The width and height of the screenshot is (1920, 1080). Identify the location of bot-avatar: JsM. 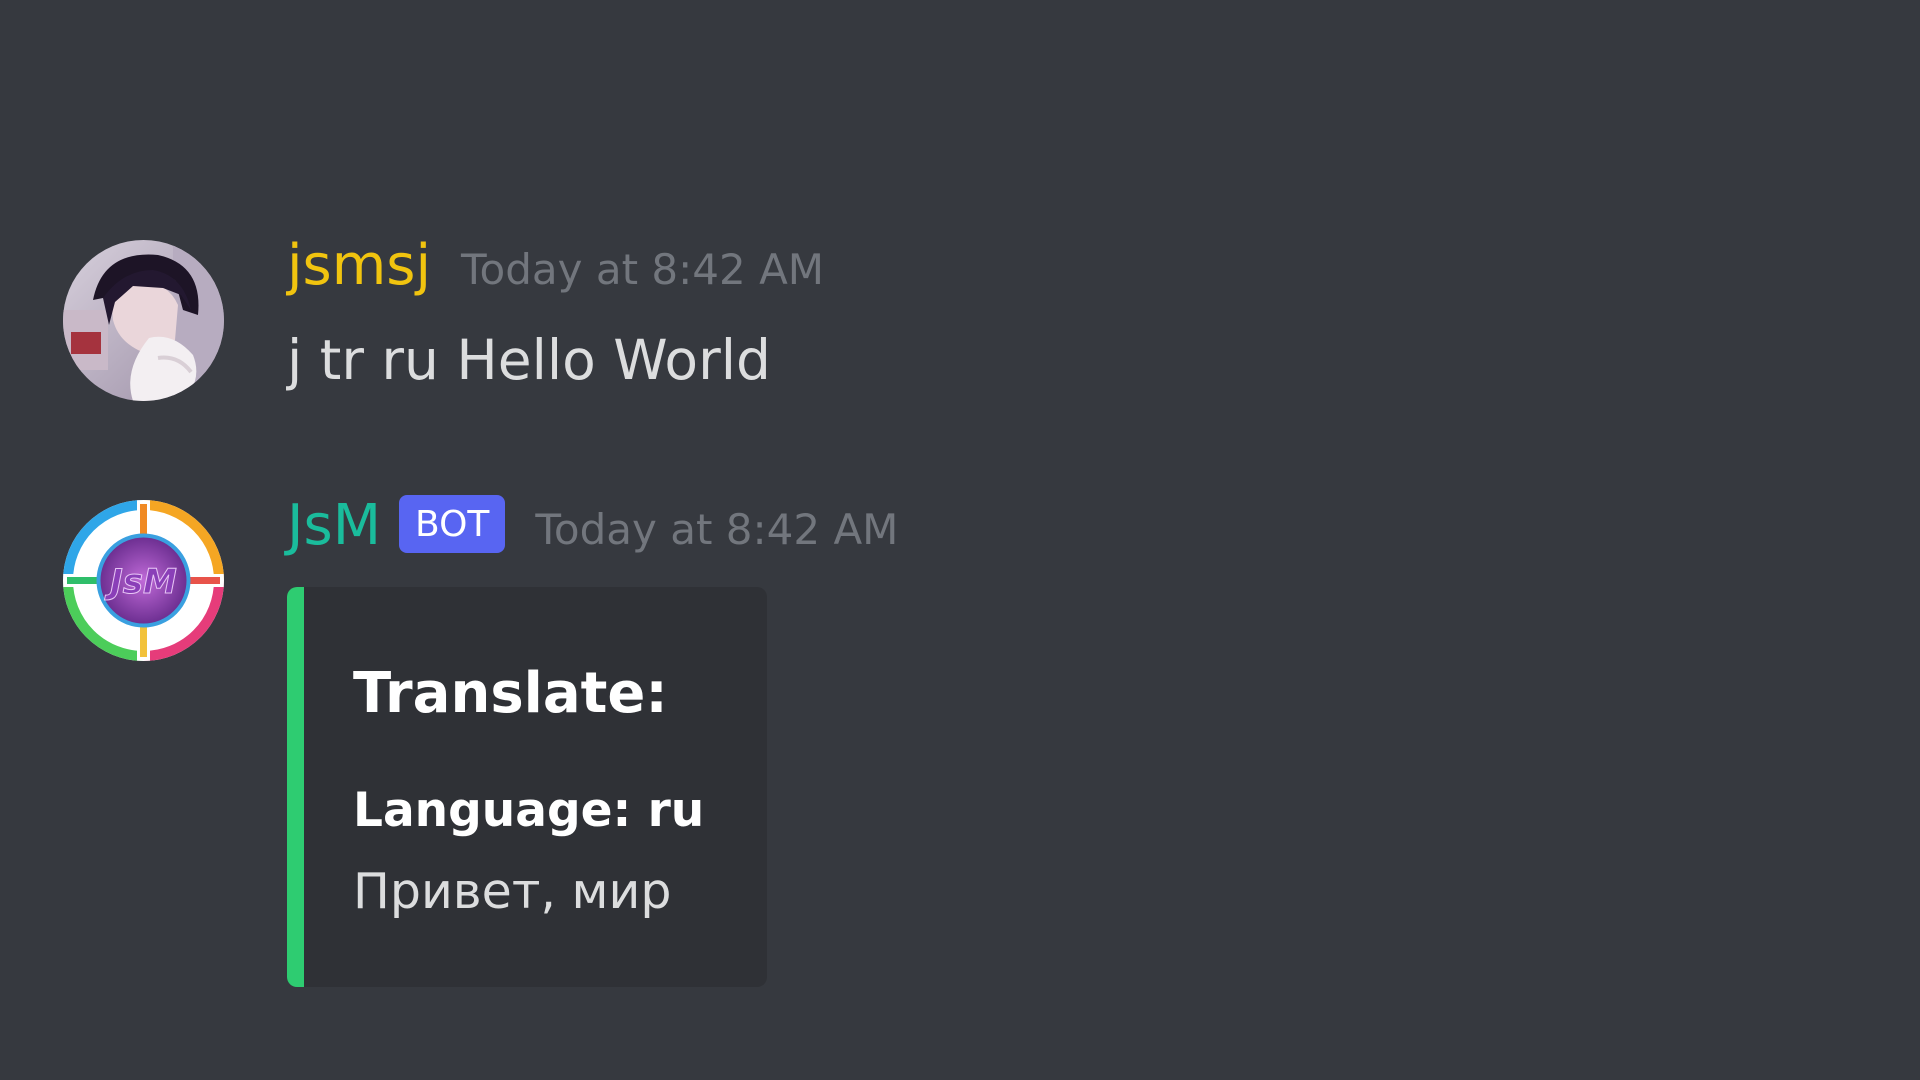
(143, 580).